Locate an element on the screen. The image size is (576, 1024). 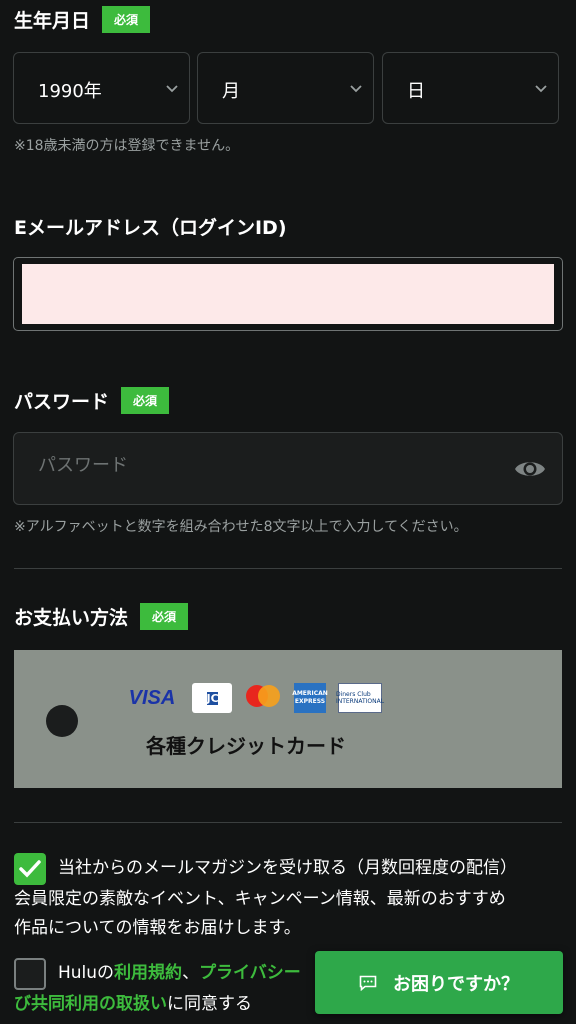
terms-label-line2: び共同利用の取扱いに同意する is located at coordinates (133, 1004).